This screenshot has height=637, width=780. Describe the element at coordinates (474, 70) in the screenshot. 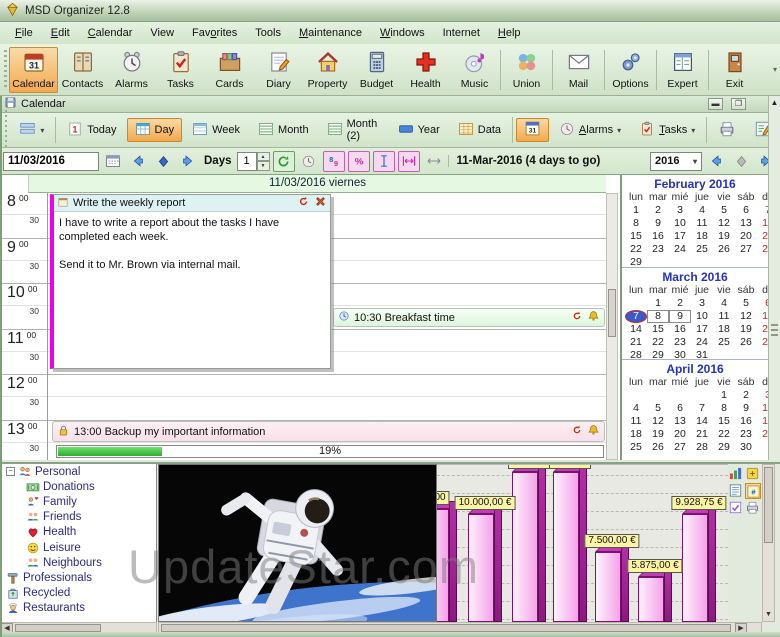

I see `music-button: Music` at that location.